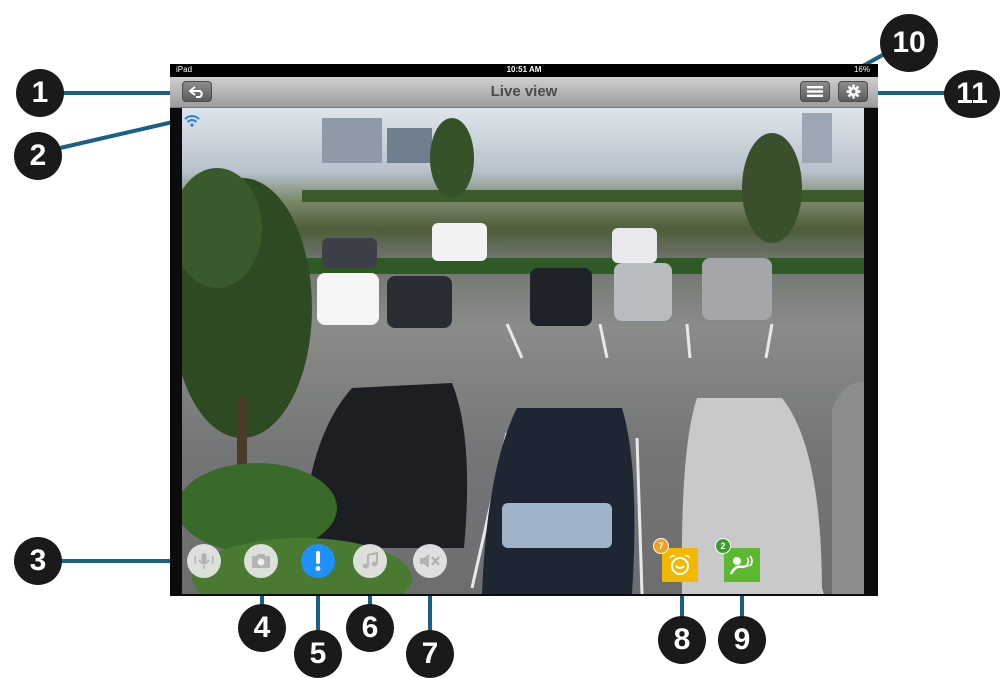  I want to click on settings-button, so click(853, 91).